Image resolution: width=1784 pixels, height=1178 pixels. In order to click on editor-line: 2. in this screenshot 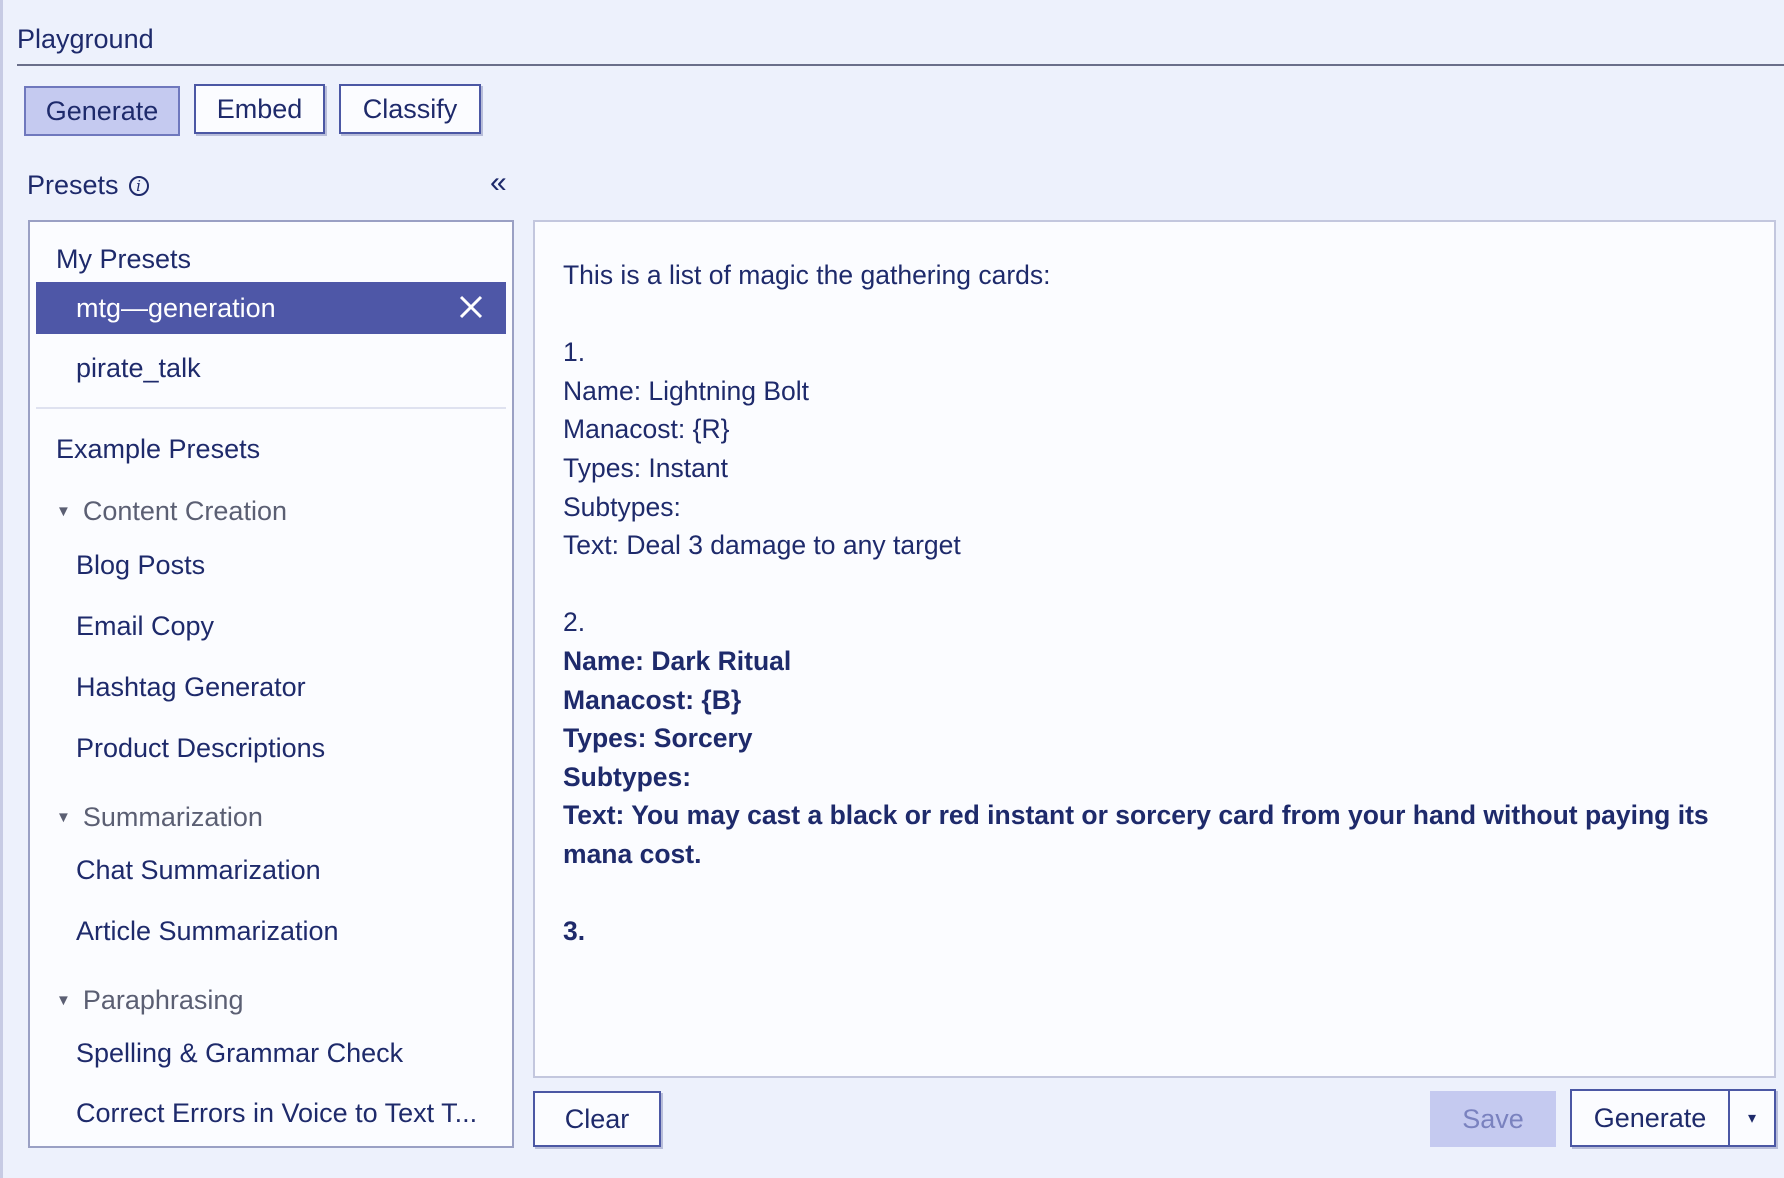, I will do `click(574, 622)`.